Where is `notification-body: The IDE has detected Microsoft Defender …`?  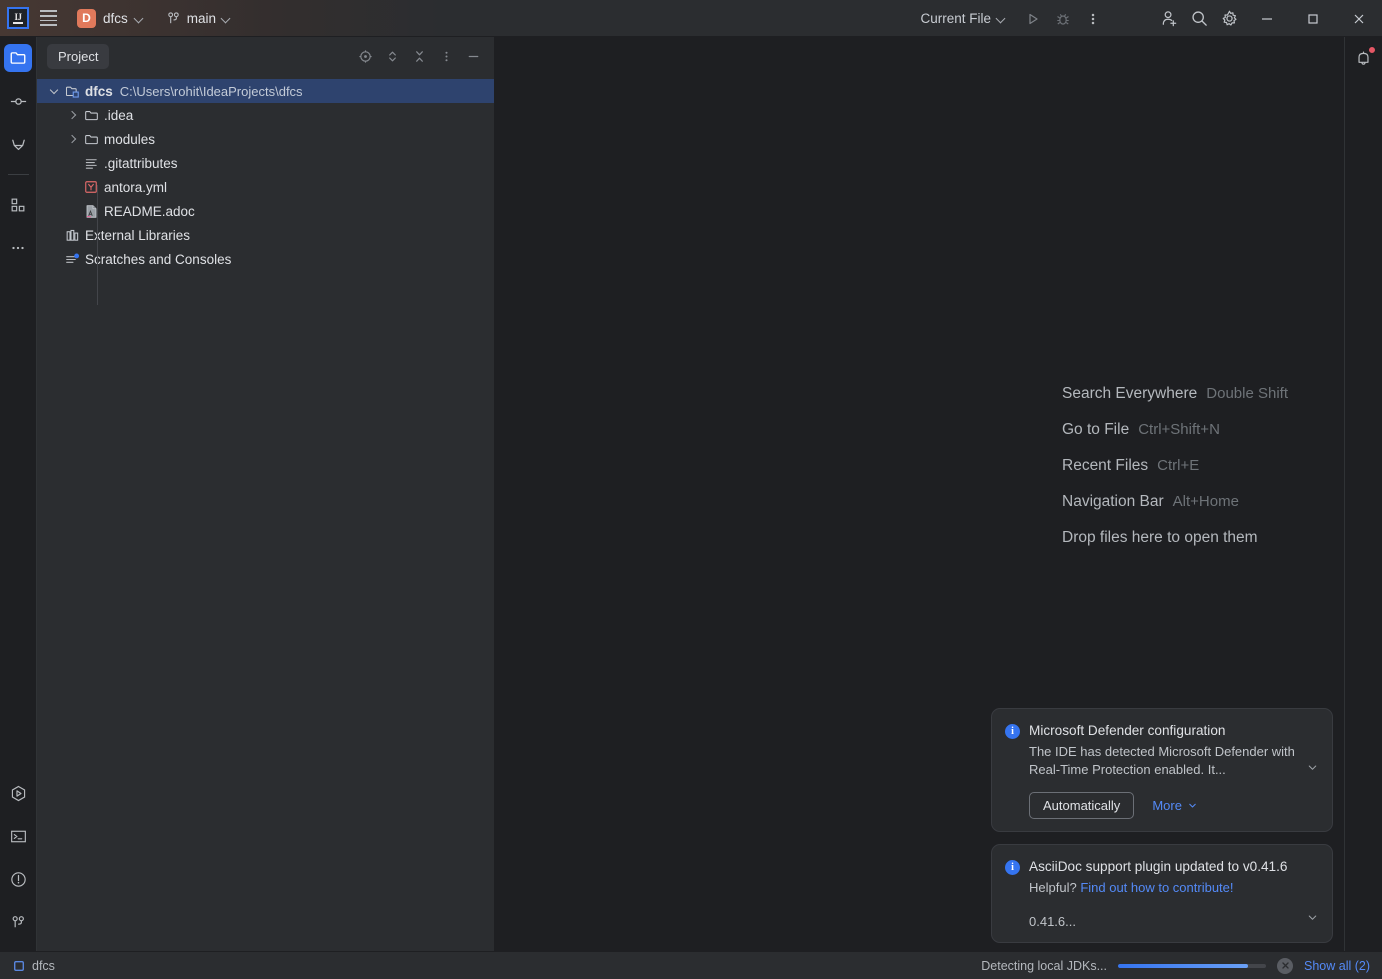
notification-body: The IDE has detected Microsoft Defender … is located at coordinates (1162, 760).